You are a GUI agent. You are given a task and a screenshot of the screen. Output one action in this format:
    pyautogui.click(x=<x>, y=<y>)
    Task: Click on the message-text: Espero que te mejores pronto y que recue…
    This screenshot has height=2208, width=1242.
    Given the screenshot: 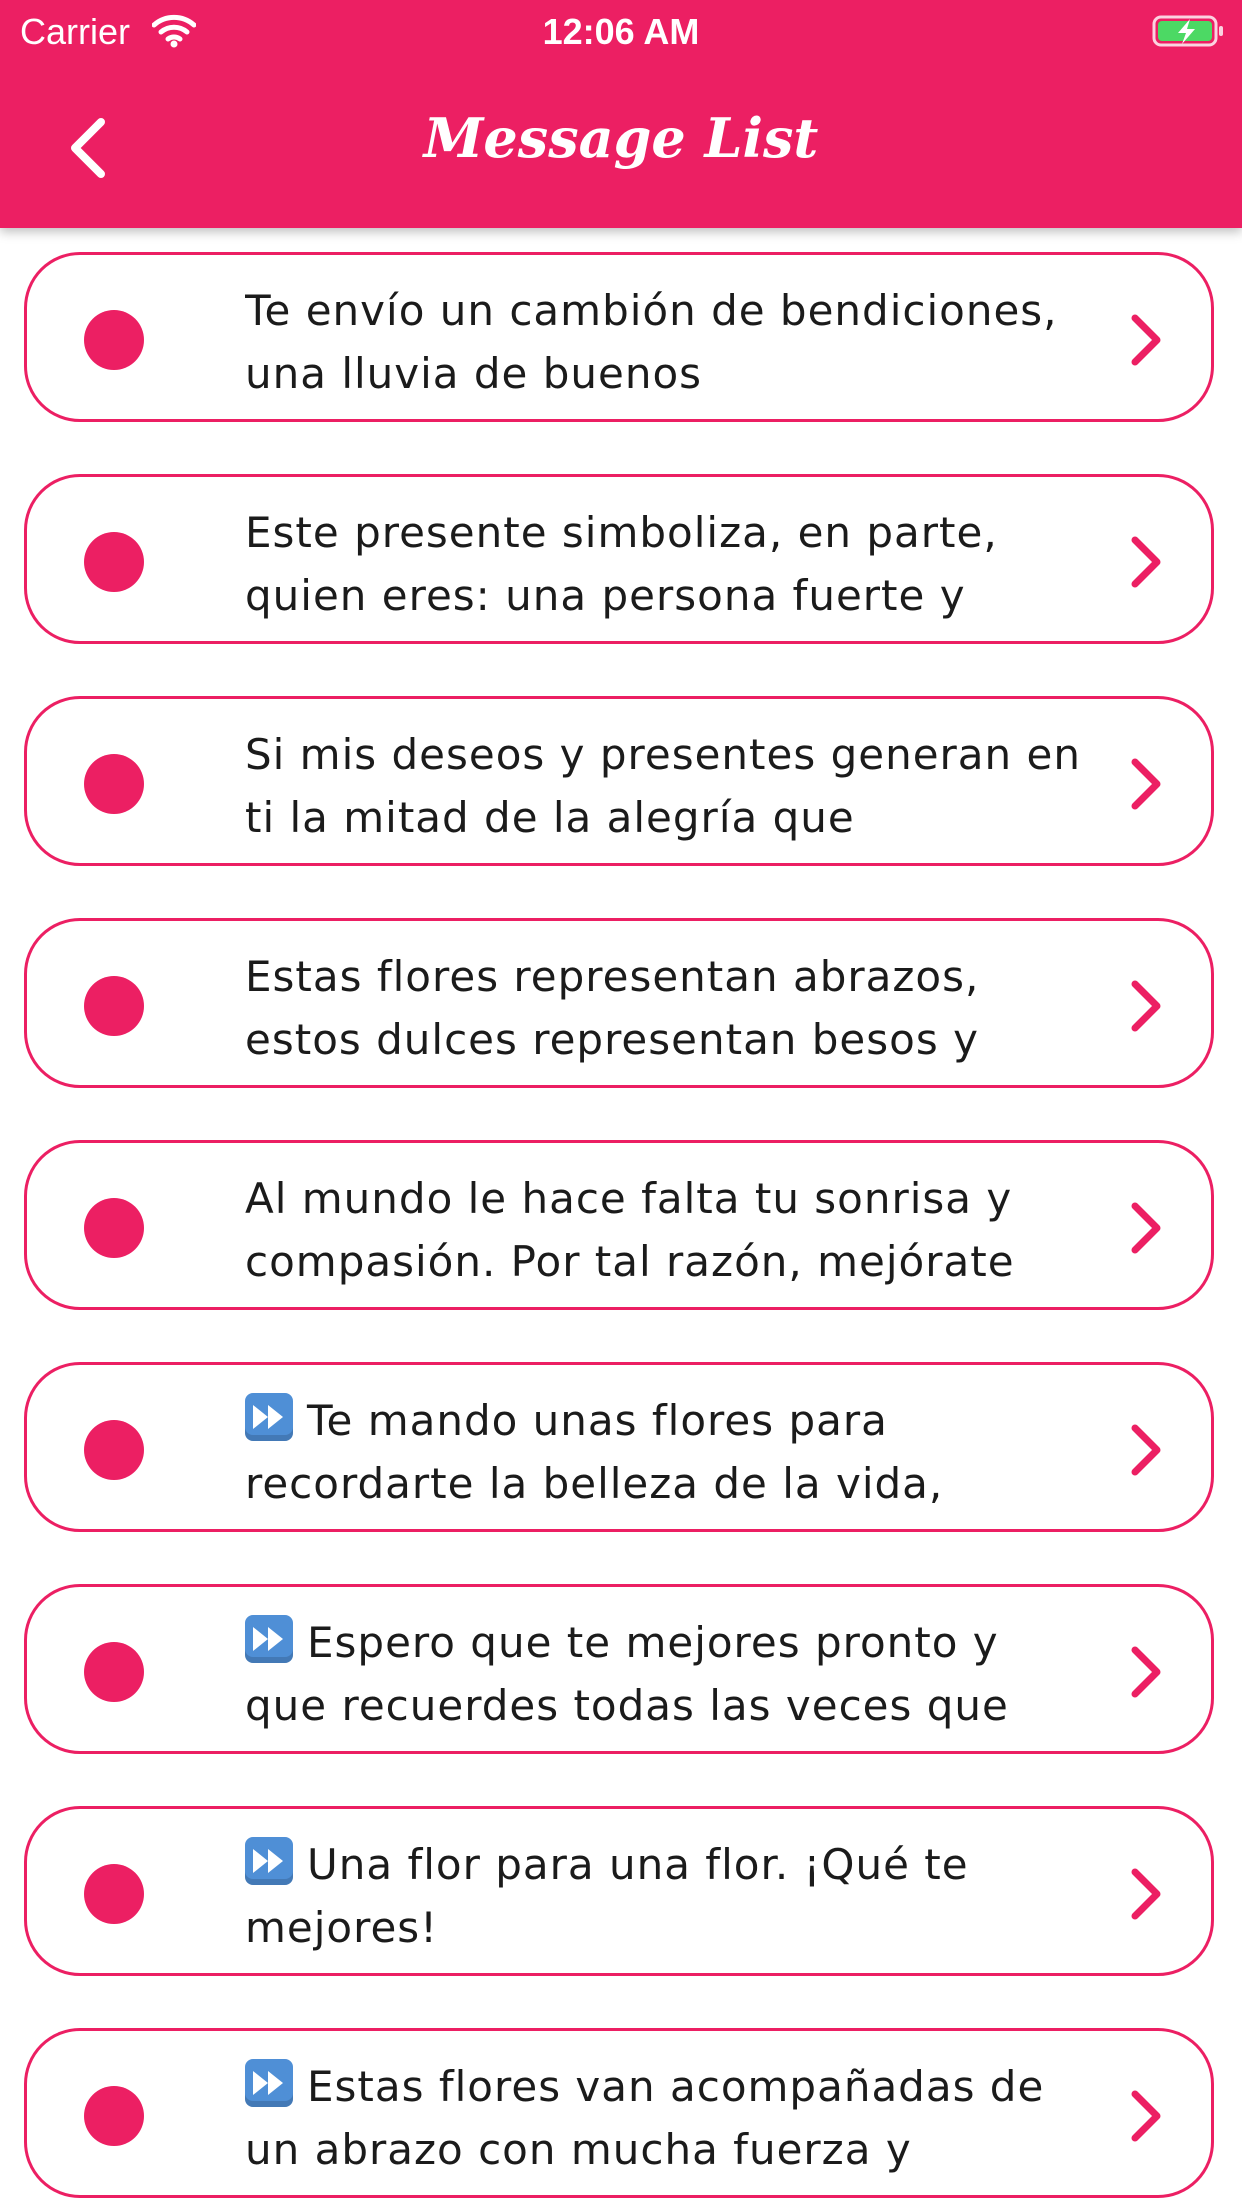 What is the action you would take?
    pyautogui.click(x=627, y=1674)
    